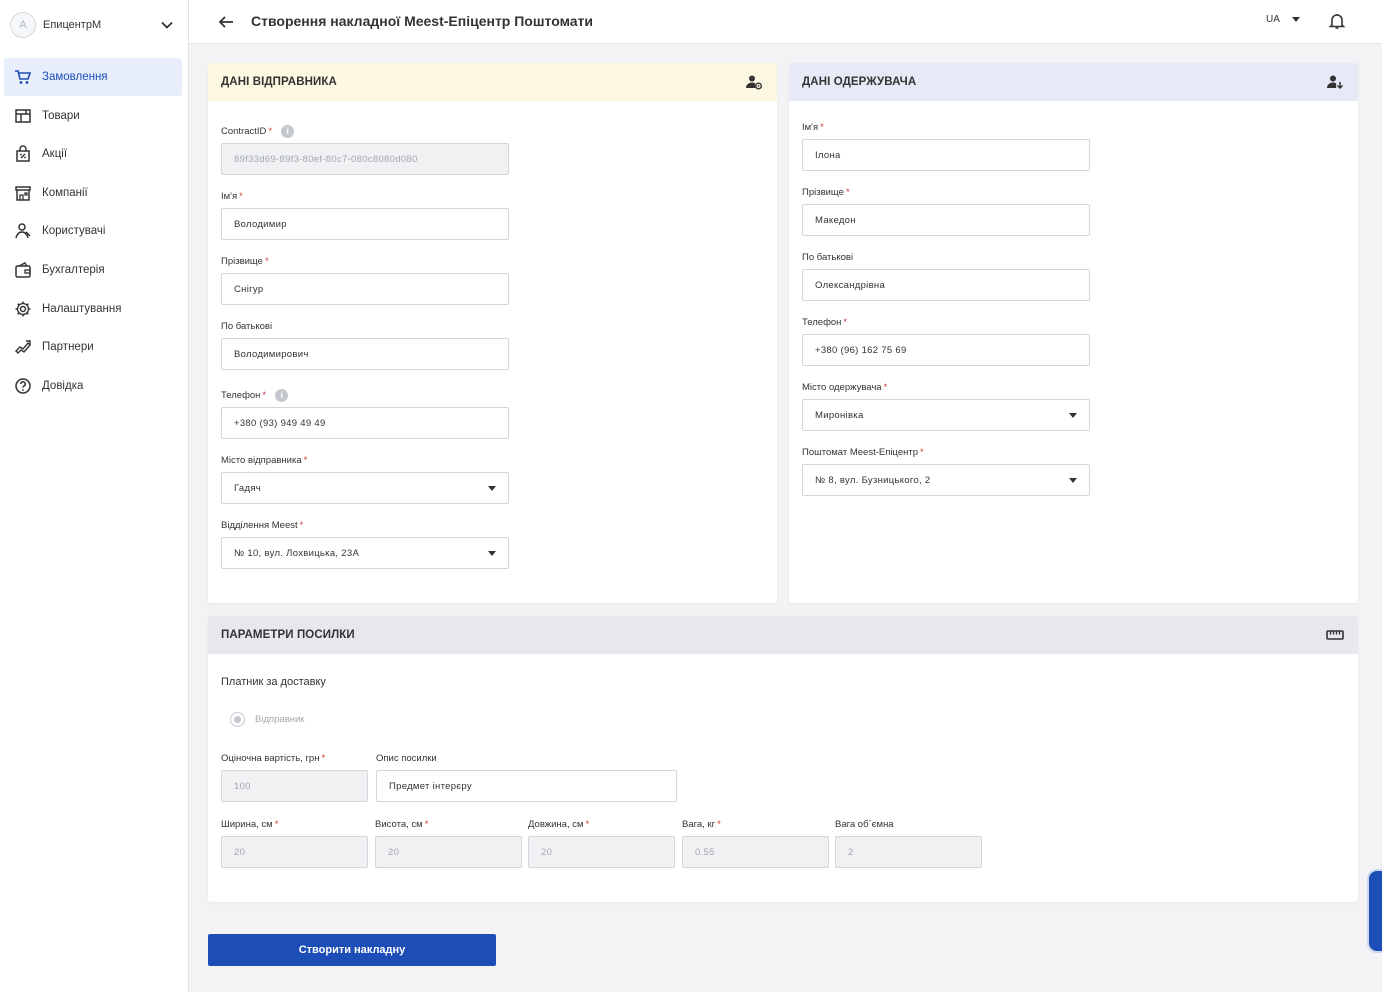 This screenshot has height=992, width=1382. I want to click on receiver-postomat-select: № 8, вул. Бузницького, 2, so click(946, 480).